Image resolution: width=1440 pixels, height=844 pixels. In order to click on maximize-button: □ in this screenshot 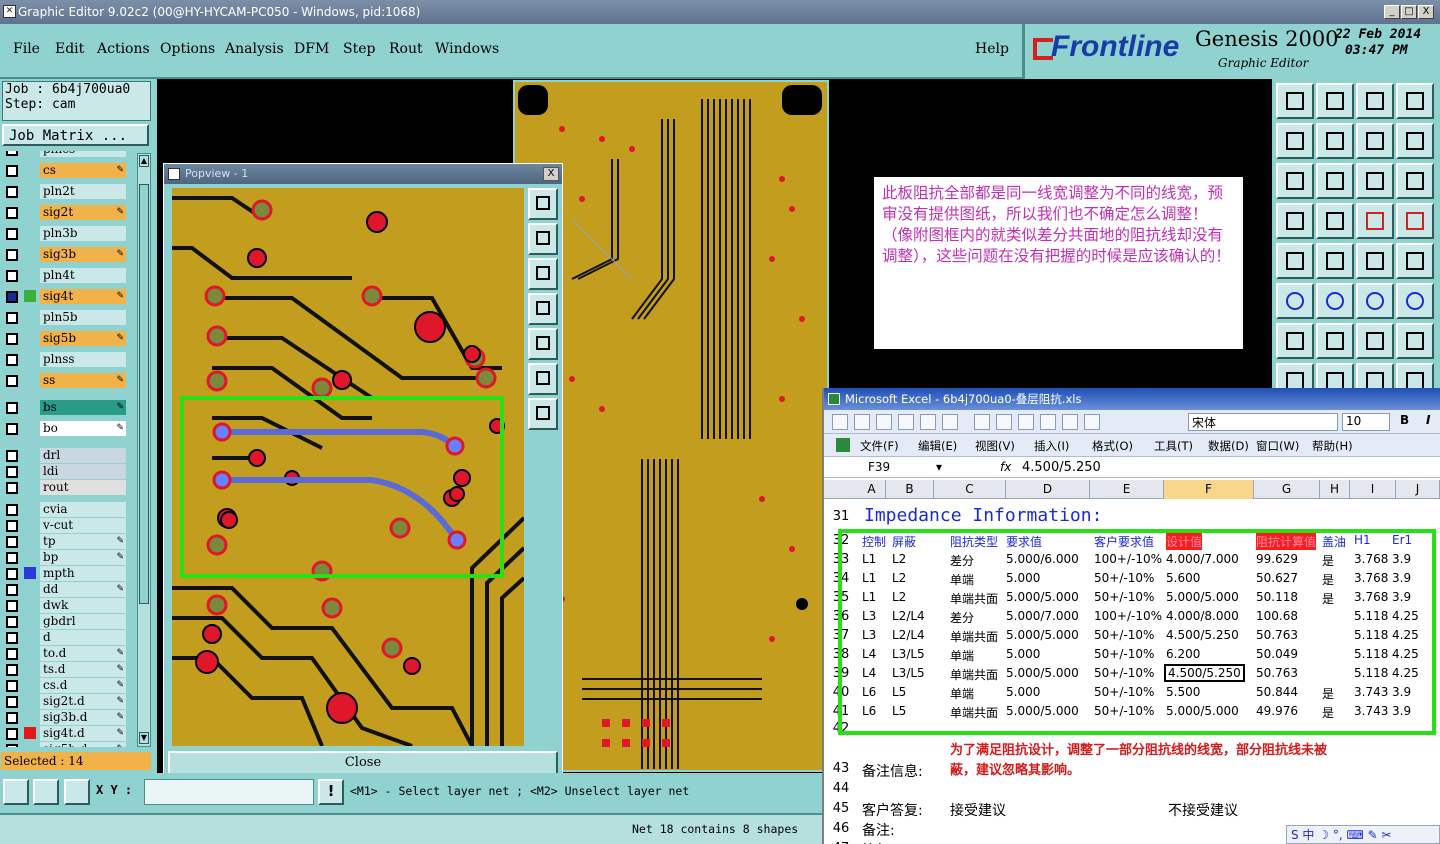, I will do `click(1409, 12)`.